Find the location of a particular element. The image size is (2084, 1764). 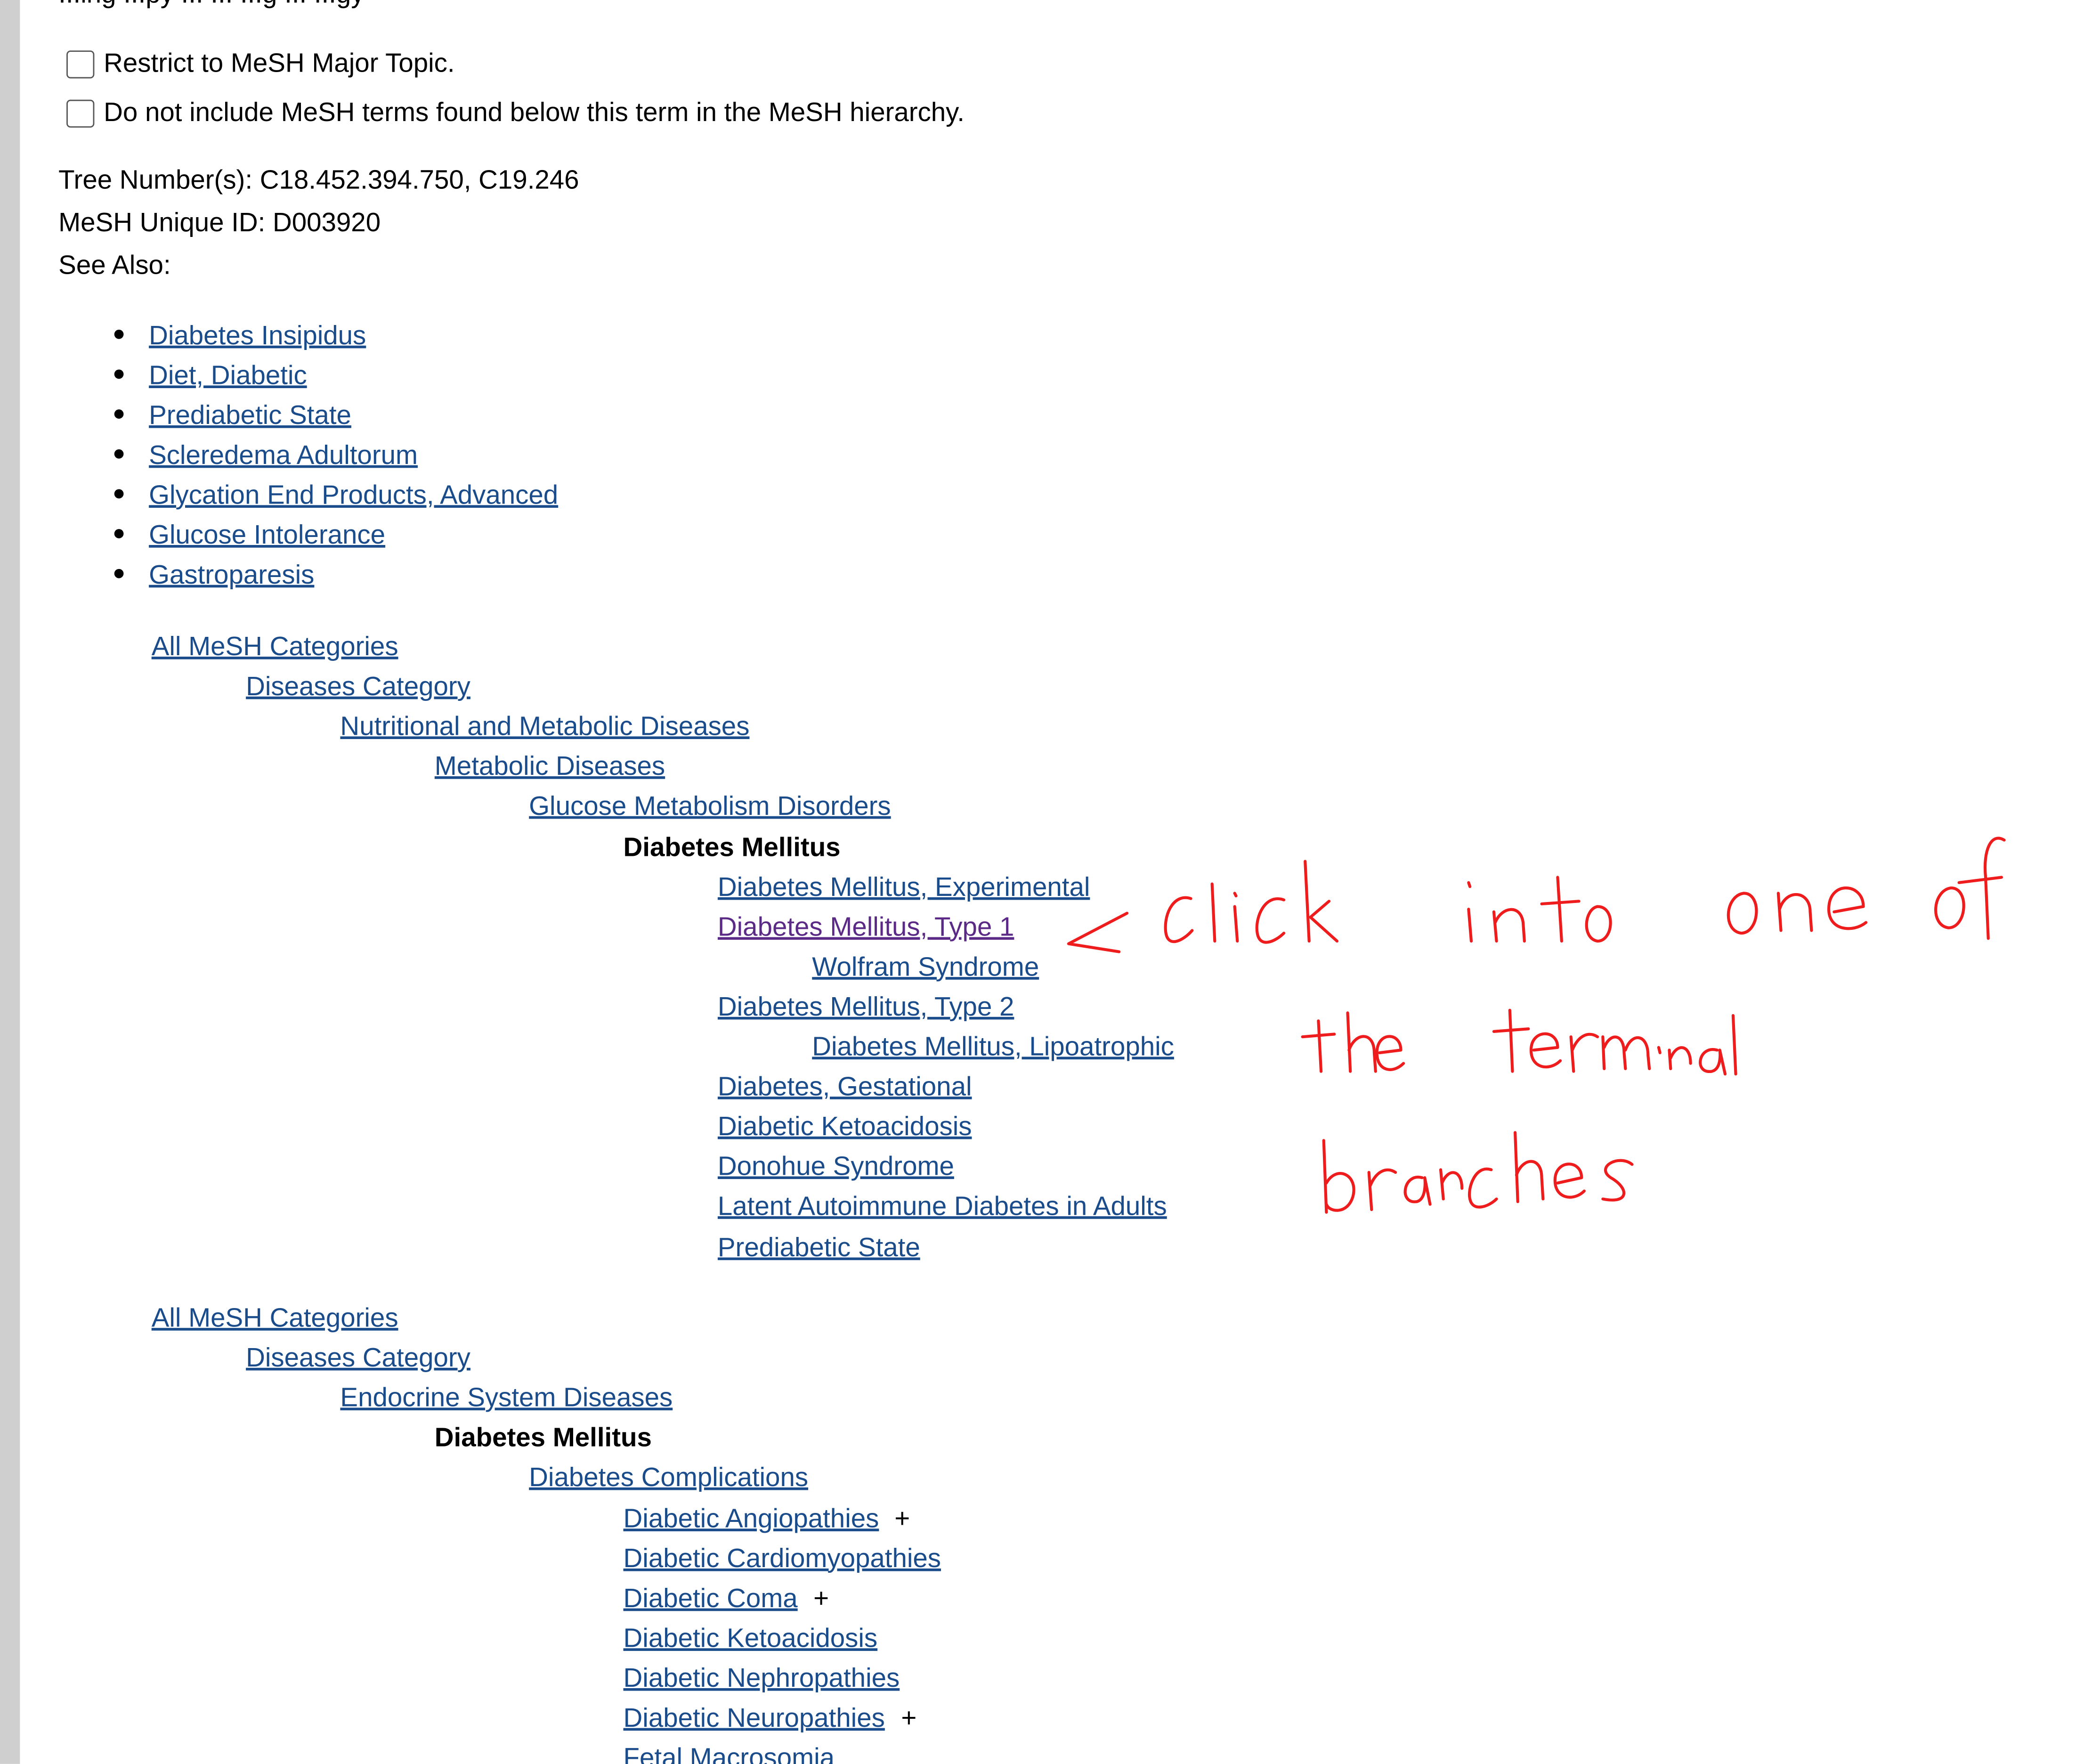

tree-node-label: Diabetic Angiopathies is located at coordinates (751, 1519).